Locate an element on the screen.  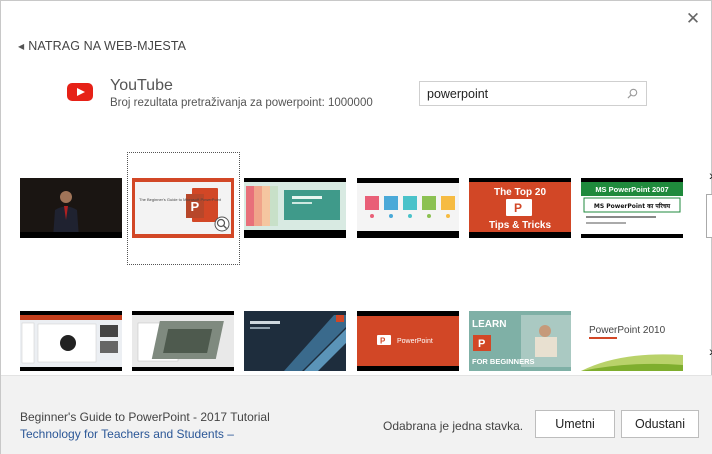
partial-panel-edge is located at coordinates (709, 216).